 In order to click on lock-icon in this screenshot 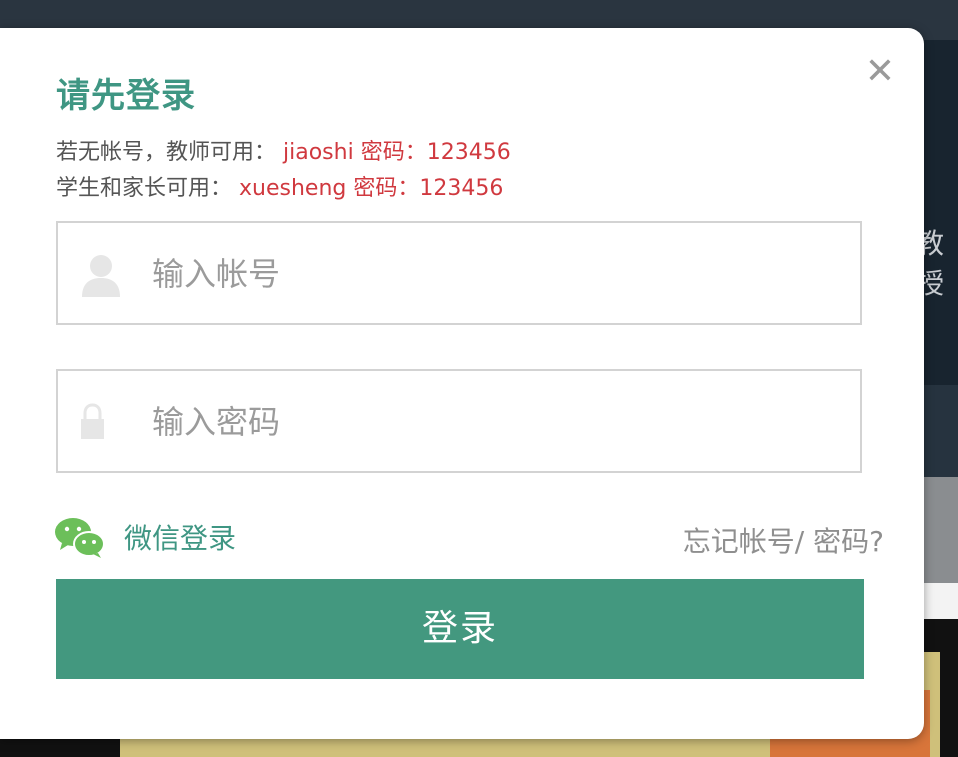, I will do `click(101, 423)`.